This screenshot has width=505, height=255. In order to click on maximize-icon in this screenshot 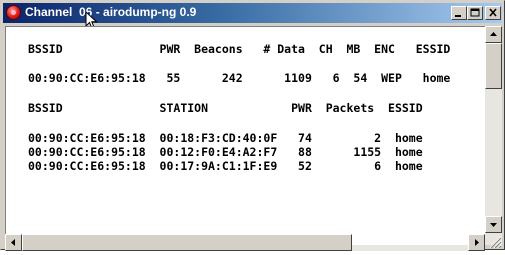, I will do `click(475, 12)`.